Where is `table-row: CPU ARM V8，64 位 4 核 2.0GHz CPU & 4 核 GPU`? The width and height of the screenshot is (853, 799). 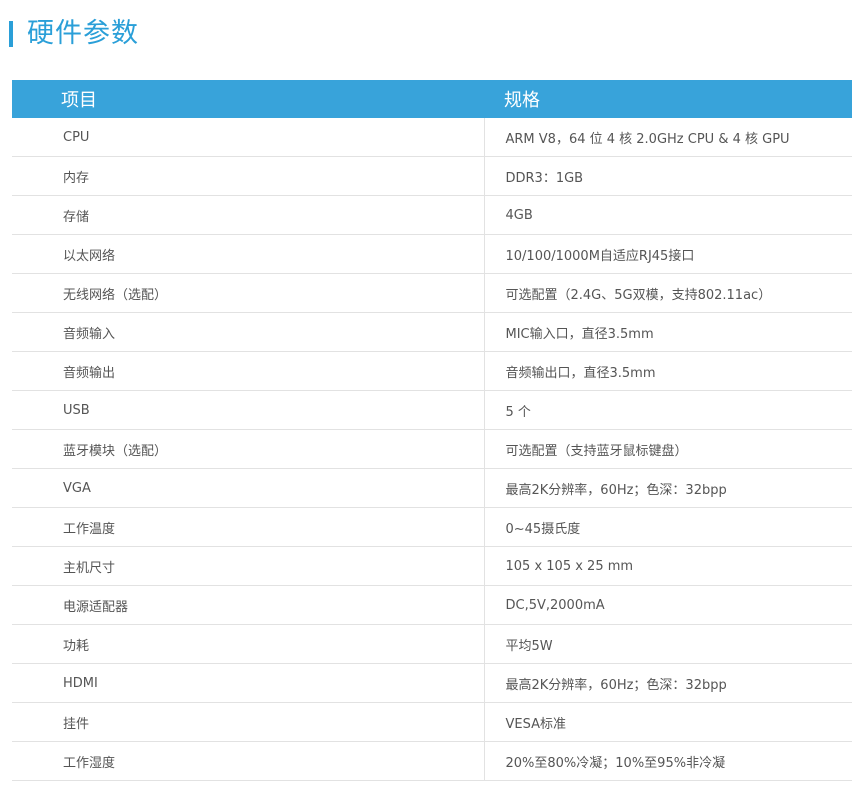 table-row: CPU ARM V8，64 位 4 核 2.0GHz CPU & 4 核 GPU is located at coordinates (432, 137).